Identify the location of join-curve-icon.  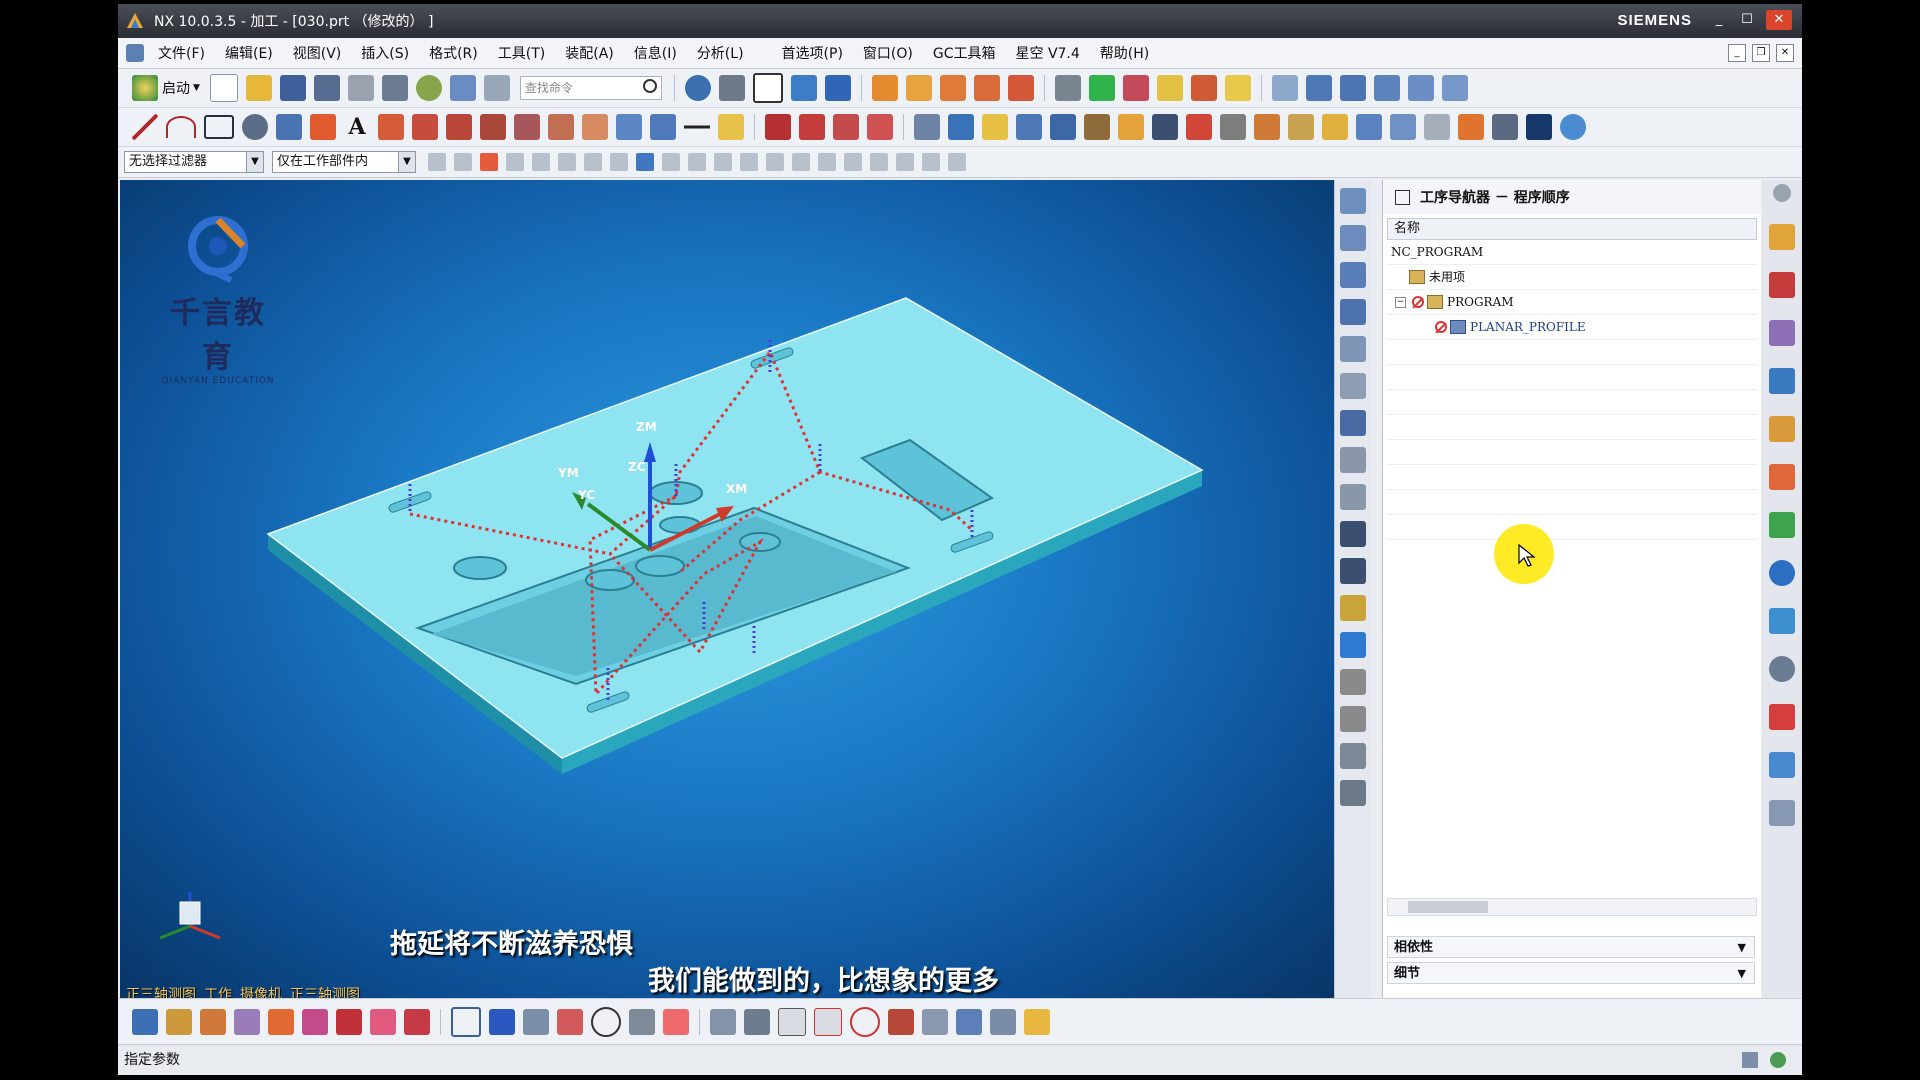
(561, 127).